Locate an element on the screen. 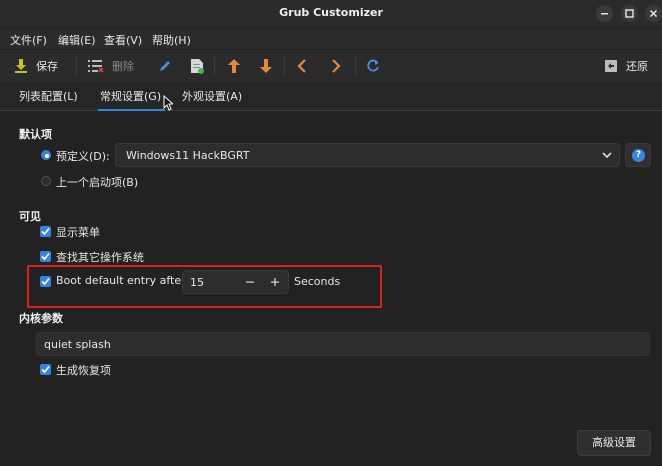 Image resolution: width=662 pixels, height=466 pixels. move-left-icon is located at coordinates (301, 66).